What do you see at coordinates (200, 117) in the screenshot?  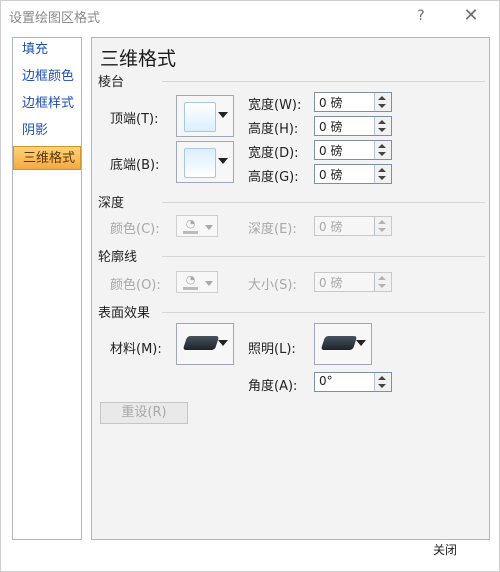 I see `bevel-top-preview-icon` at bounding box center [200, 117].